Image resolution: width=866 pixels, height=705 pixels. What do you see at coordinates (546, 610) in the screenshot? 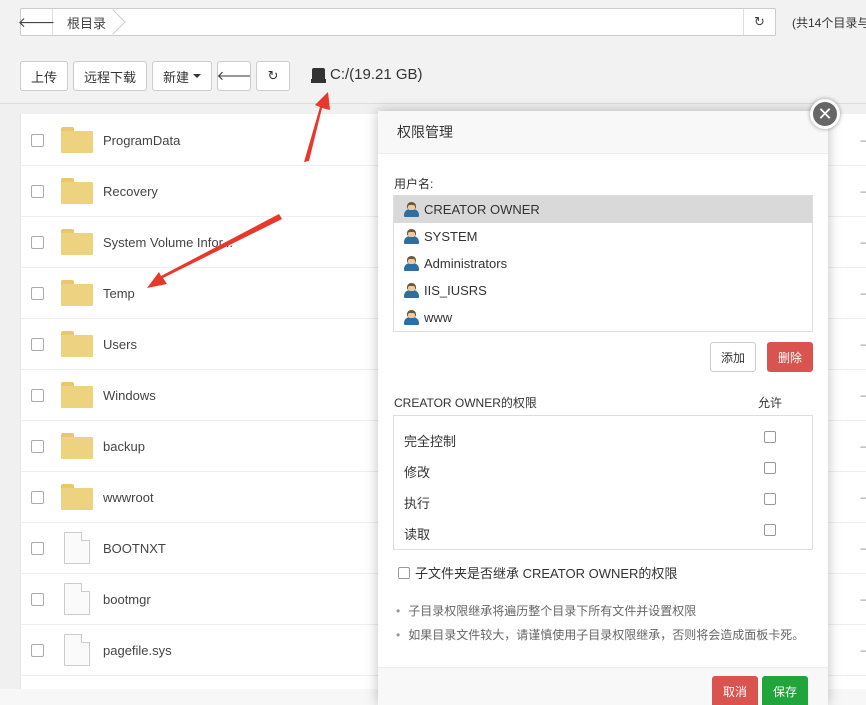
I see `note-item: 子目录权限继承将遍历整个目录下所有文件并设置权限` at bounding box center [546, 610].